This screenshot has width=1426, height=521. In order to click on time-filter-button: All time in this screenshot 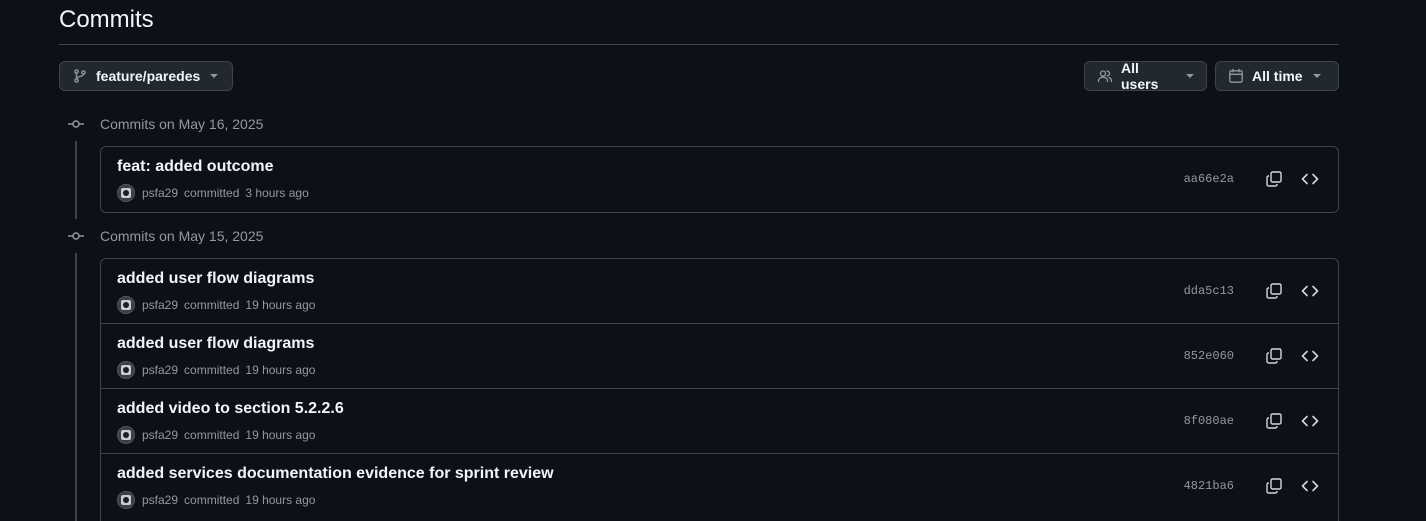, I will do `click(1277, 76)`.